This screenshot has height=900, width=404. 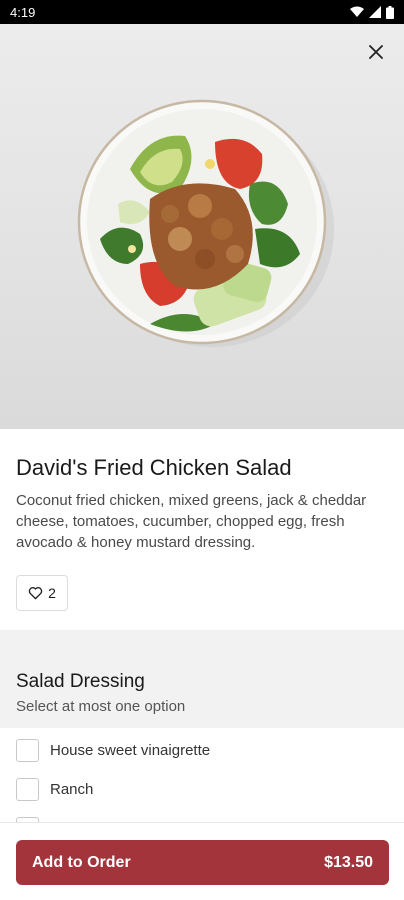 What do you see at coordinates (81, 862) in the screenshot?
I see `add-to-order-label: Add to Order` at bounding box center [81, 862].